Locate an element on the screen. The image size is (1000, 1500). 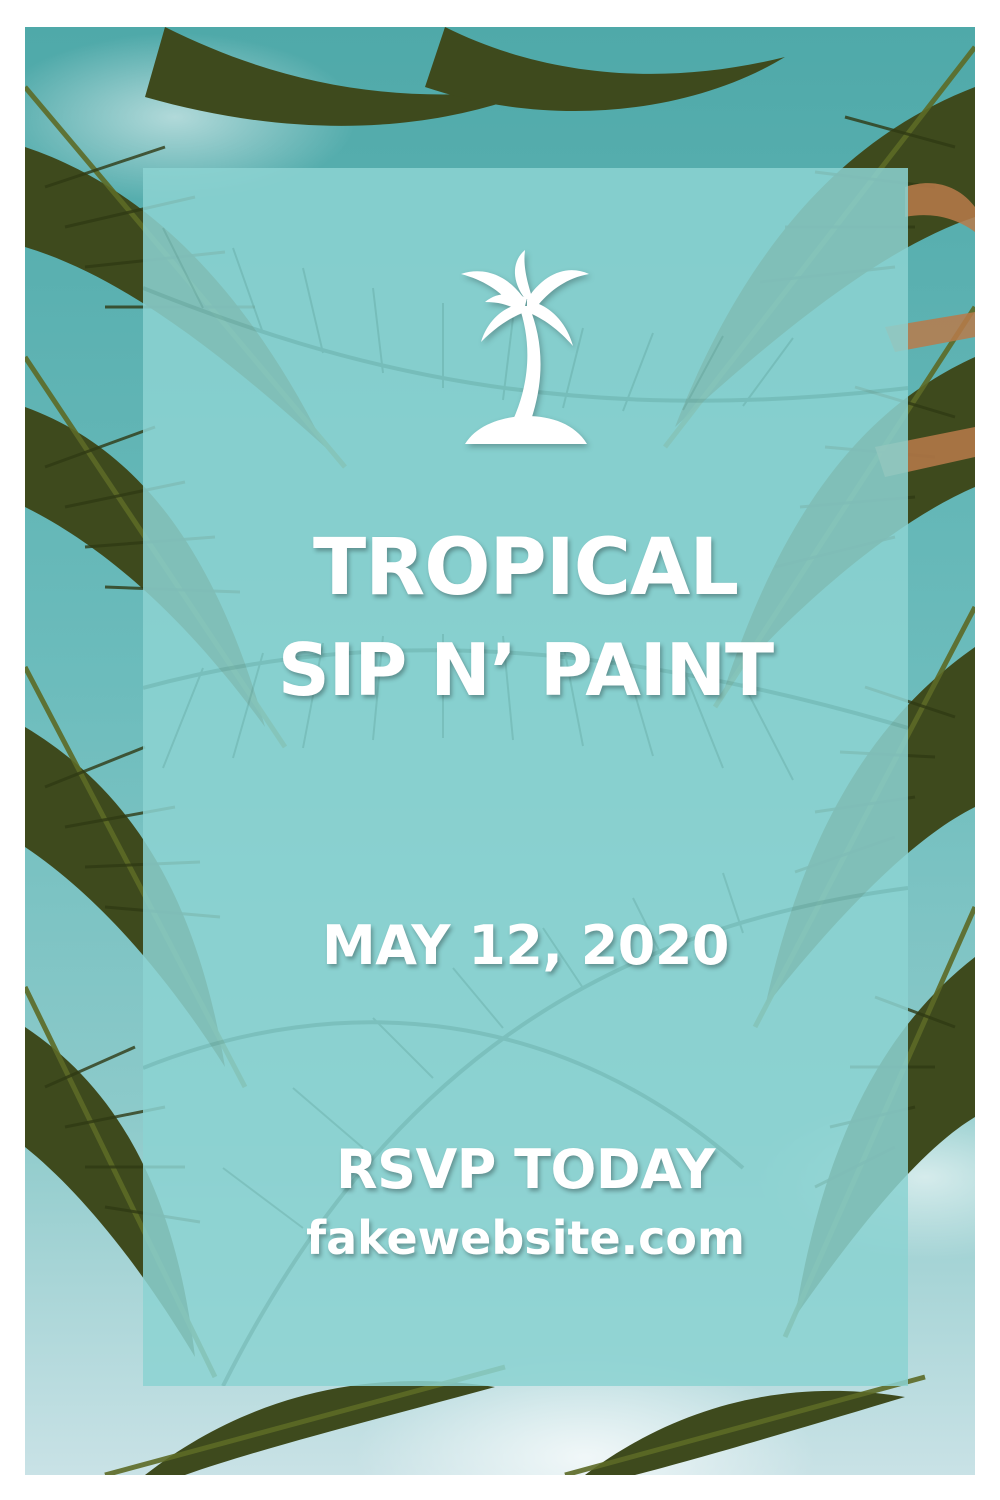
website-link: fakewebsite.com is located at coordinates (525, 1238).